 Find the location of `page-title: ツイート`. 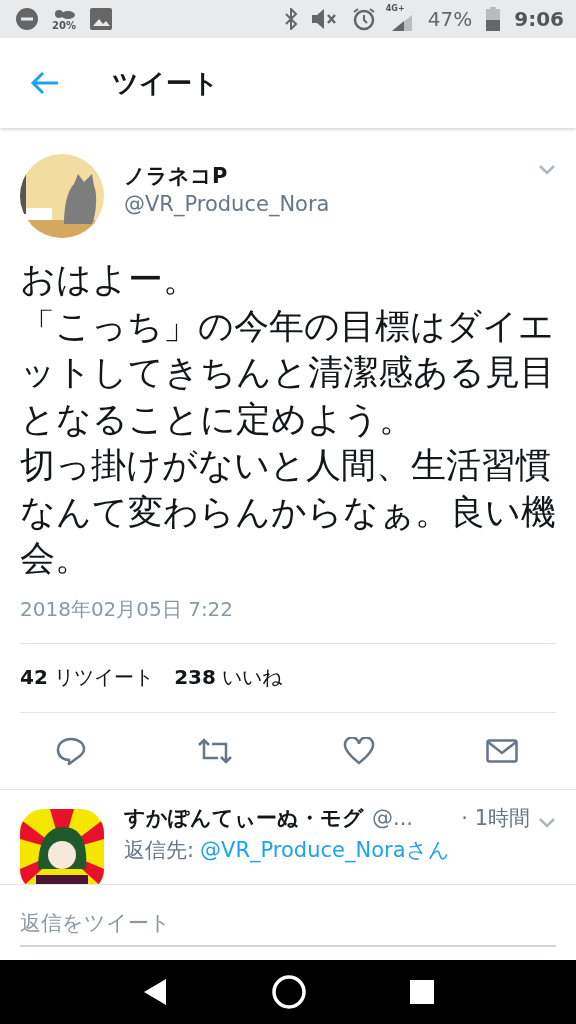

page-title: ツイート is located at coordinates (165, 83).